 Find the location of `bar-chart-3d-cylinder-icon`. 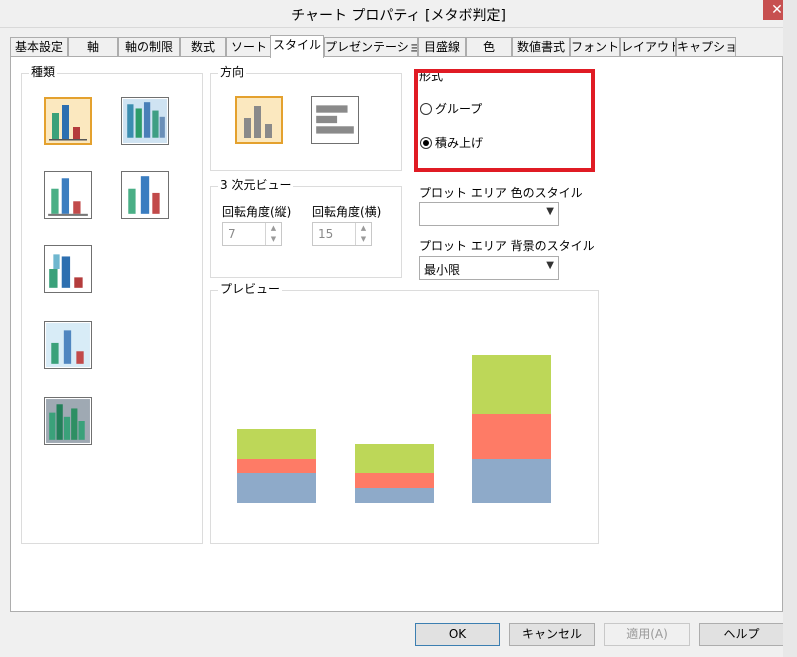

bar-chart-3d-cylinder-icon is located at coordinates (145, 121).